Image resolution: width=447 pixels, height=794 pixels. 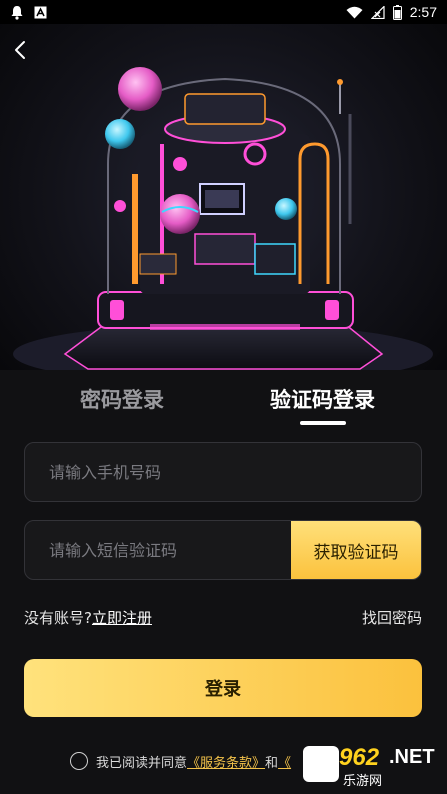 I want to click on login-tabs: 密码登录 验证码登录, so click(x=223, y=398).